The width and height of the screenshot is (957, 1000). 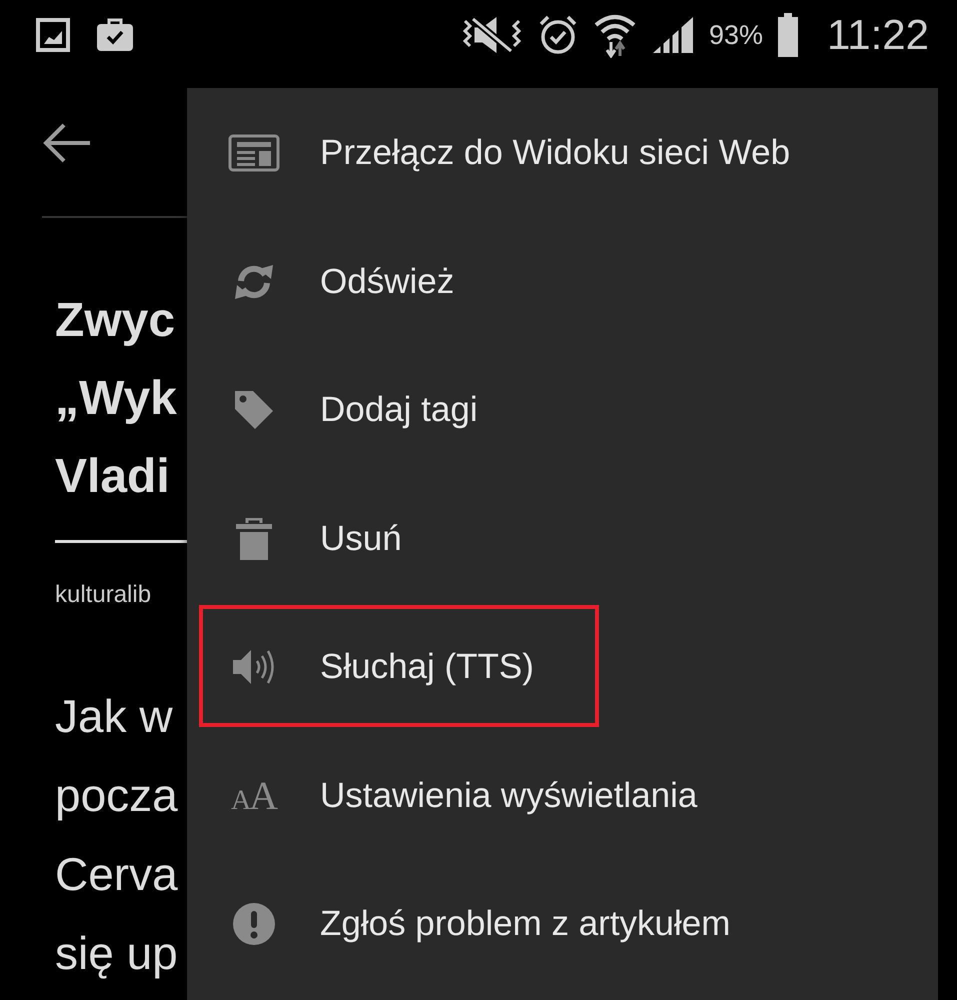 I want to click on back-arrow-icon, so click(x=67, y=143).